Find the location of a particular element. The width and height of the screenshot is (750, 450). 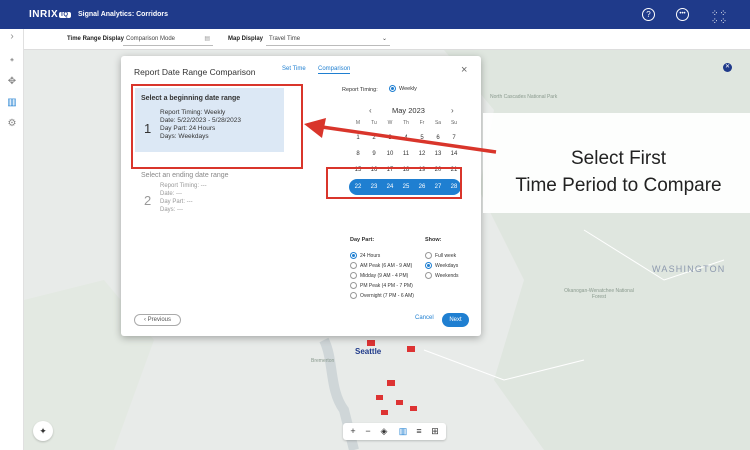

help-icon: ? is located at coordinates (648, 14).